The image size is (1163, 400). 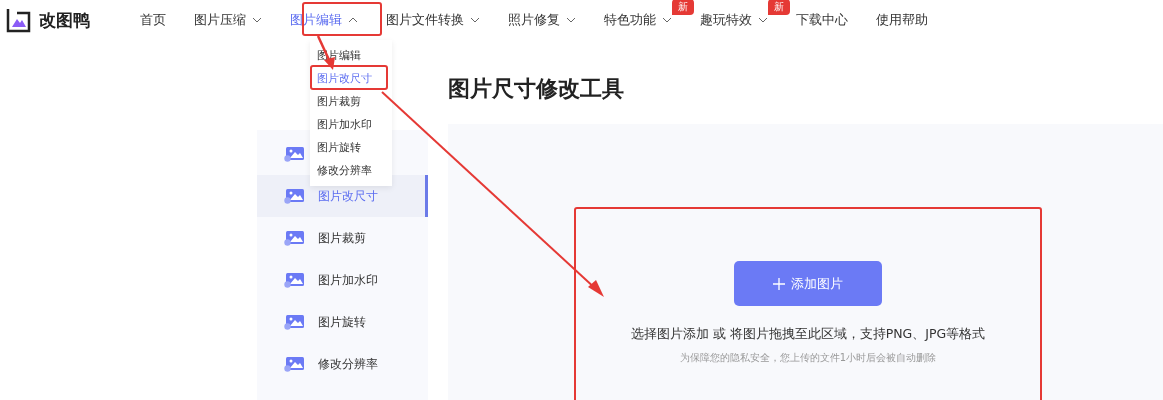 What do you see at coordinates (808, 358) in the screenshot?
I see `privacy-note: 为保障您的隐私安全，您上传的文件1小时后会被自动删除` at bounding box center [808, 358].